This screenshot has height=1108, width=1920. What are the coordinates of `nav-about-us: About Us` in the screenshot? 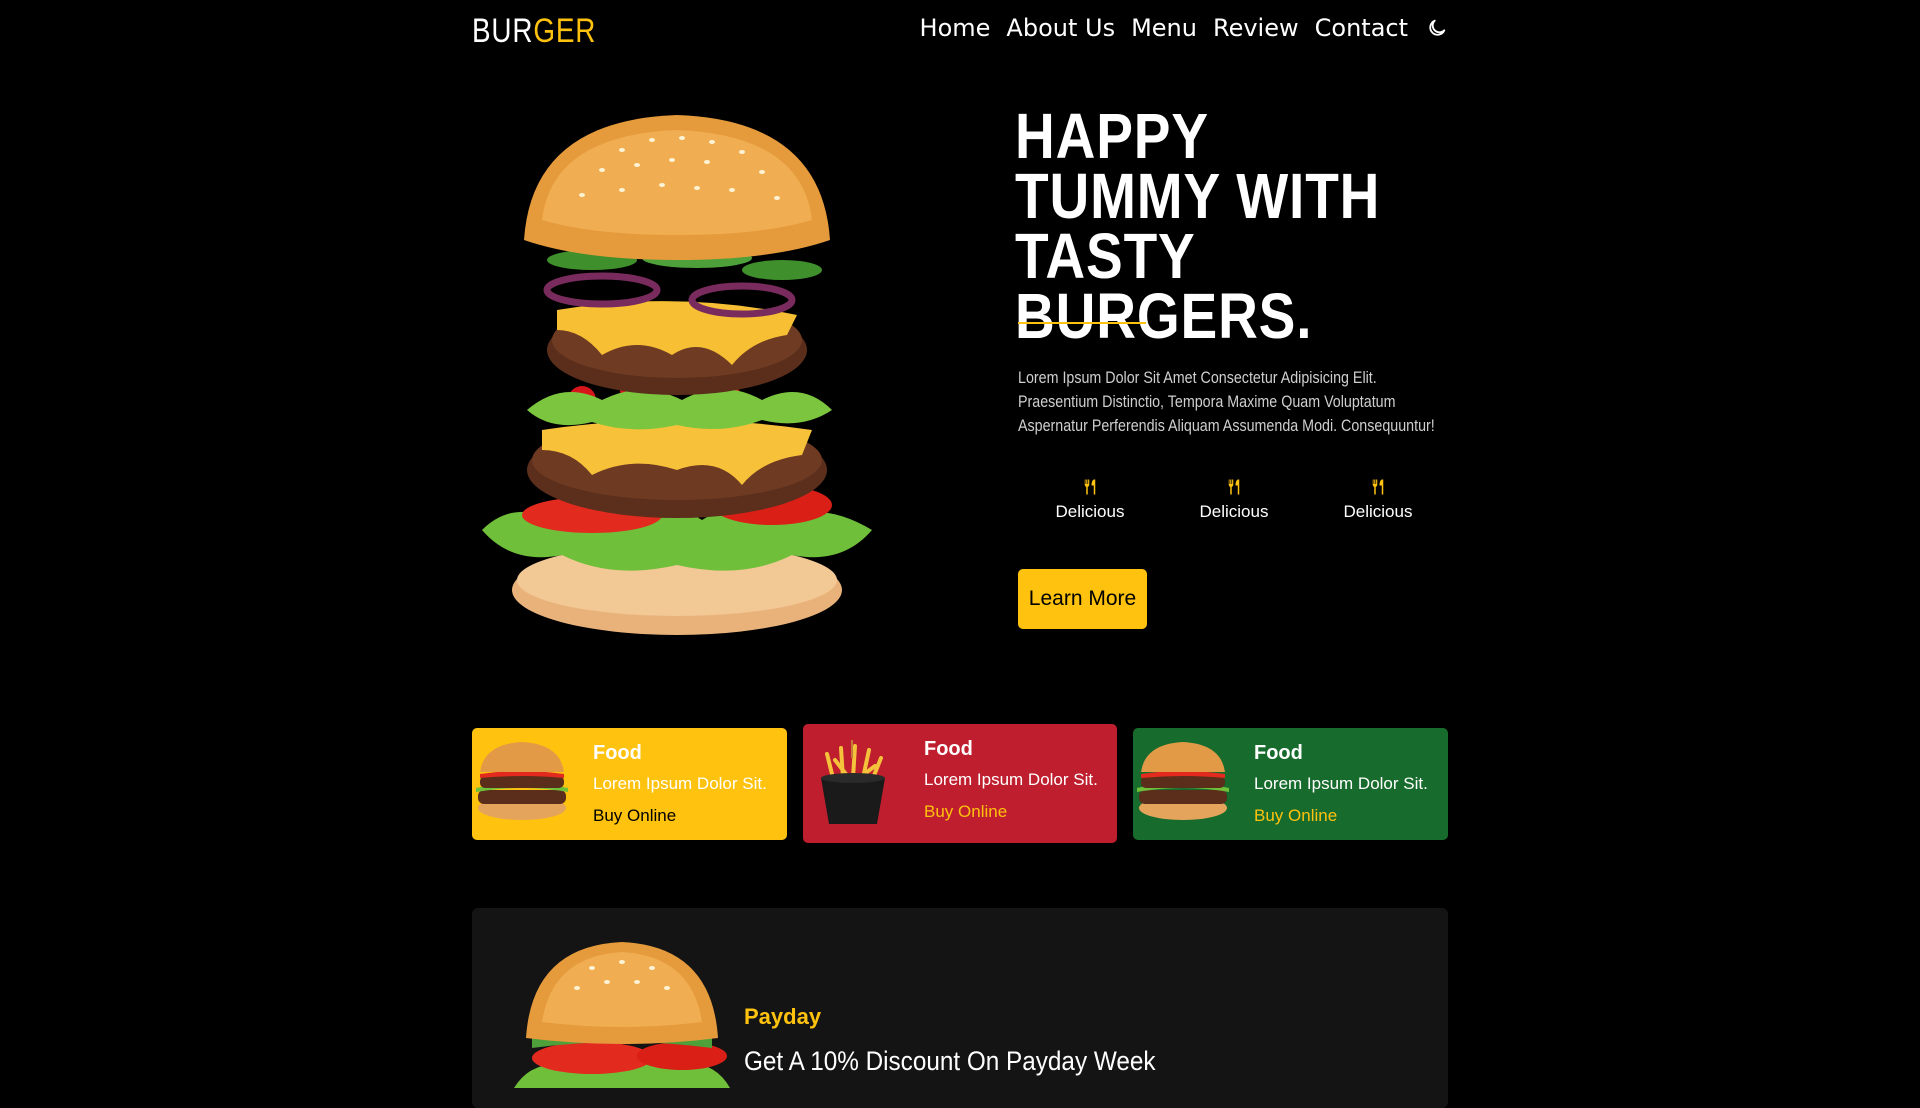 It's located at (1060, 28).